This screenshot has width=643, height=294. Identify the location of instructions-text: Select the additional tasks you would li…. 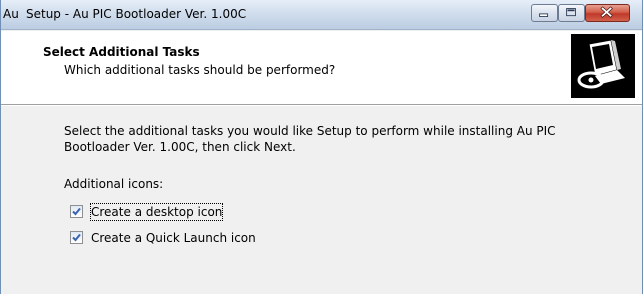
(310, 139).